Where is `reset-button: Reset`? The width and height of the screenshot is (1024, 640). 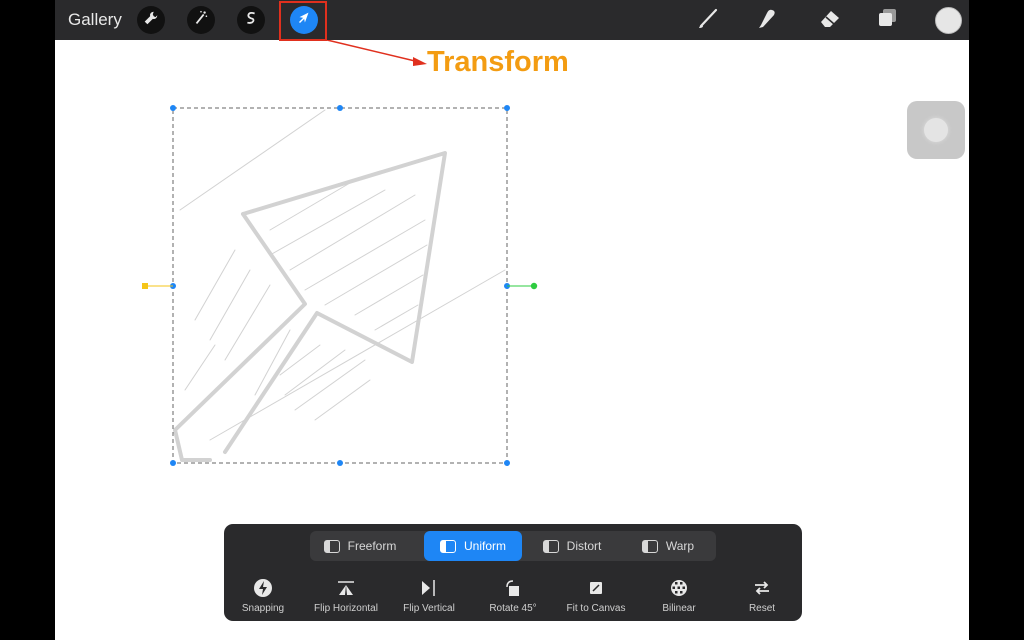 reset-button: Reset is located at coordinates (762, 595).